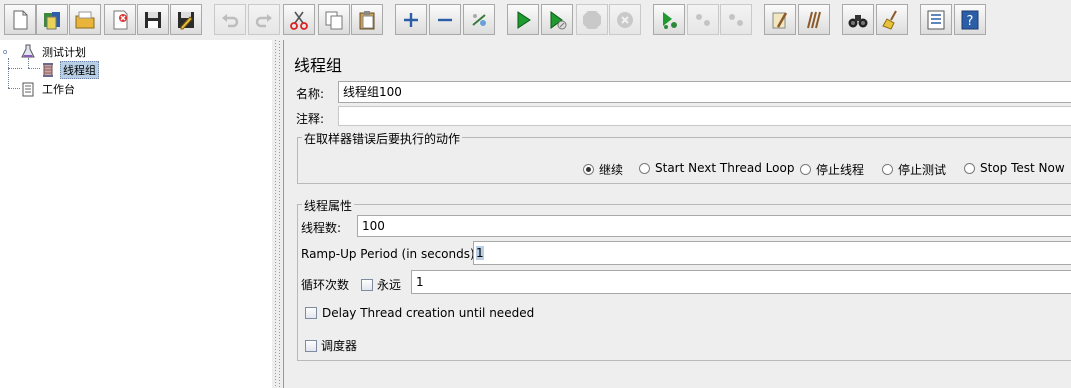  I want to click on remote-shutdown-icon, so click(736, 19).